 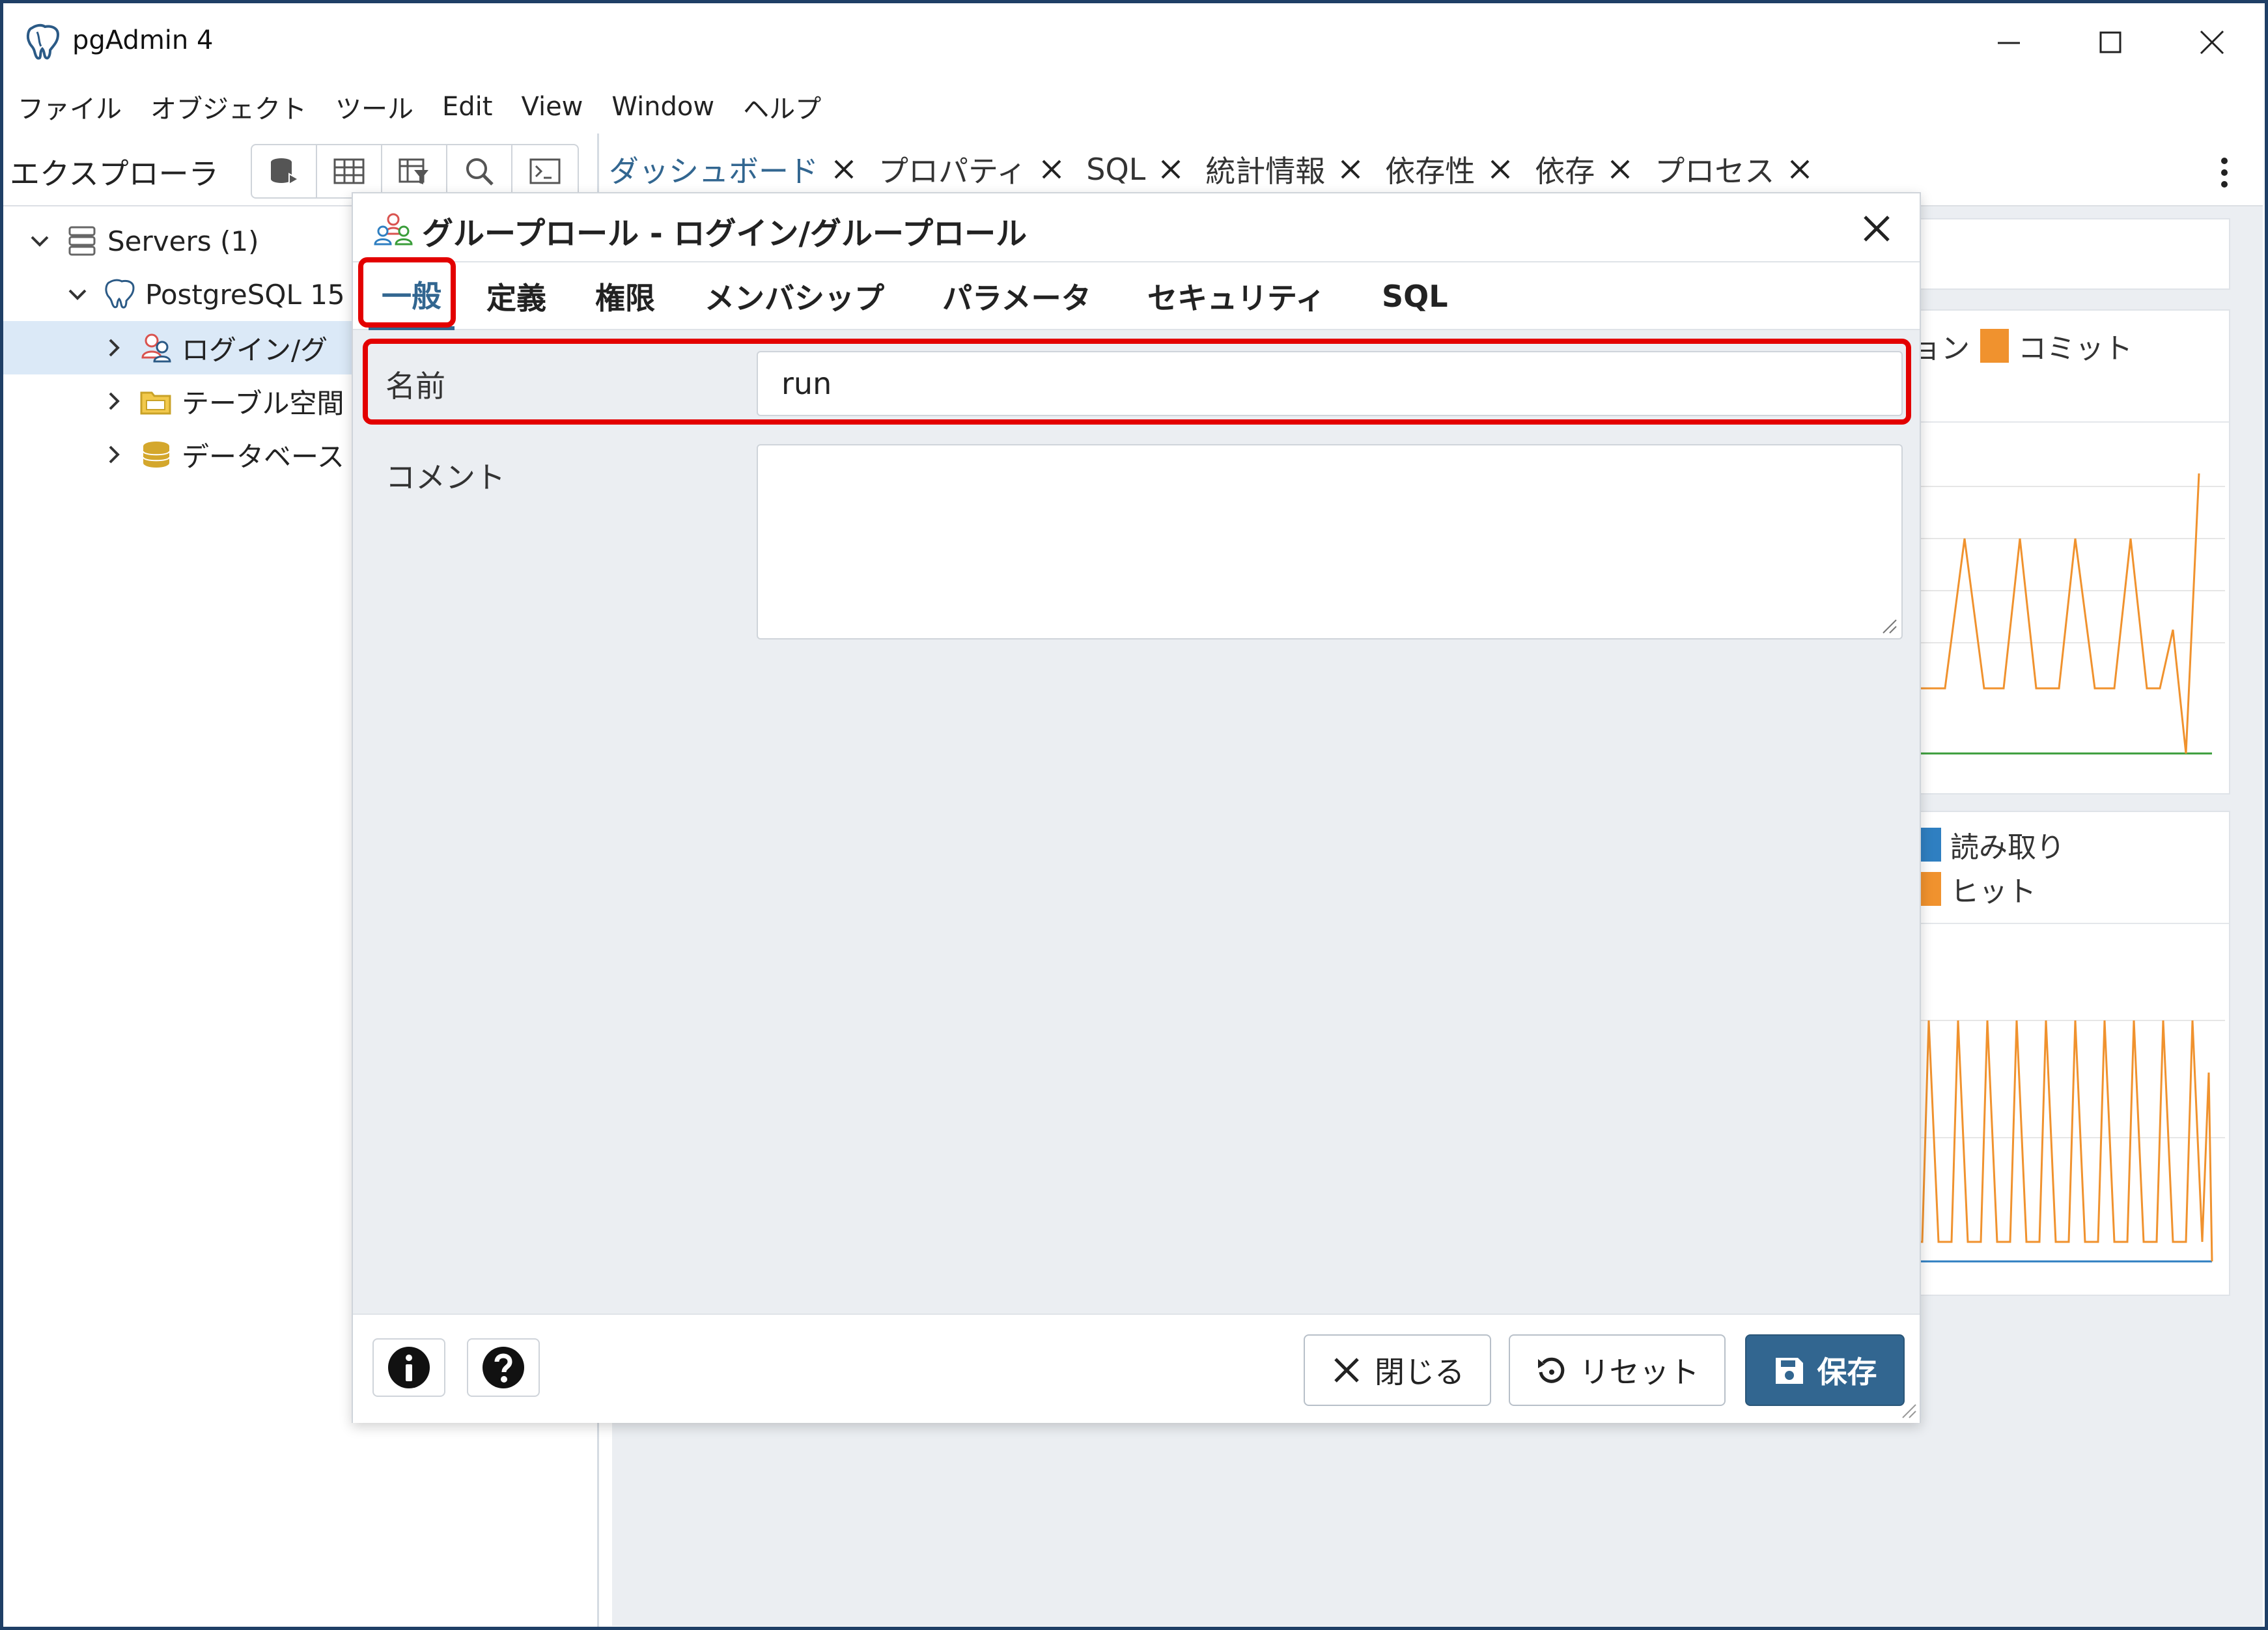 I want to click on servers-icon, so click(x=82, y=241).